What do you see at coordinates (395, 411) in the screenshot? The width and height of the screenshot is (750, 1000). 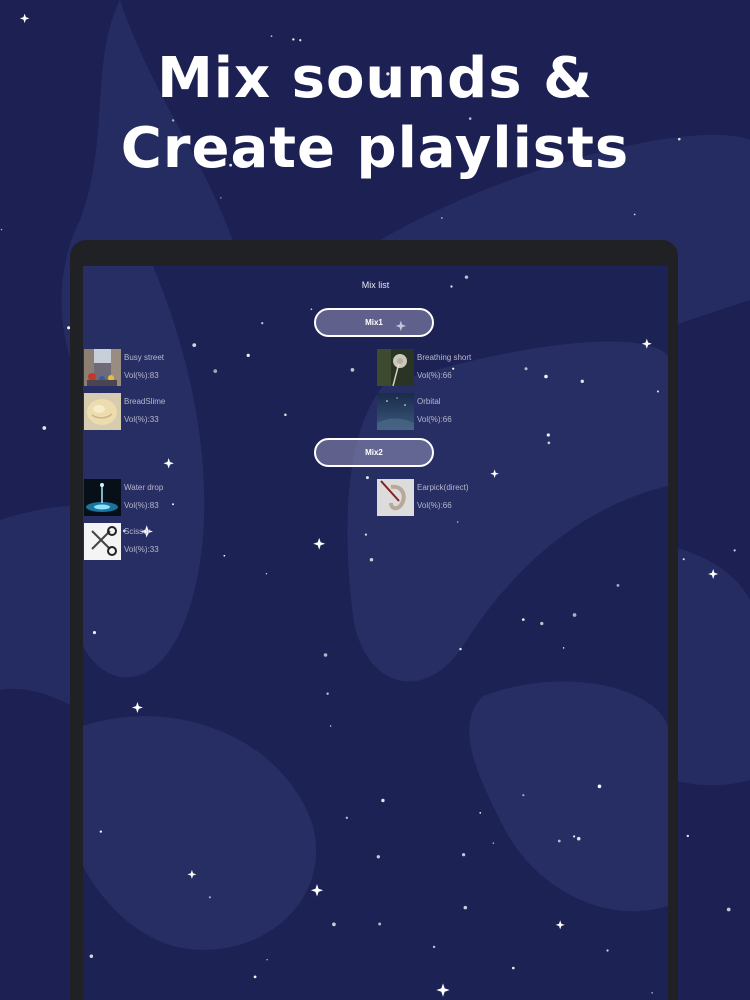 I see `space-photo-icon` at bounding box center [395, 411].